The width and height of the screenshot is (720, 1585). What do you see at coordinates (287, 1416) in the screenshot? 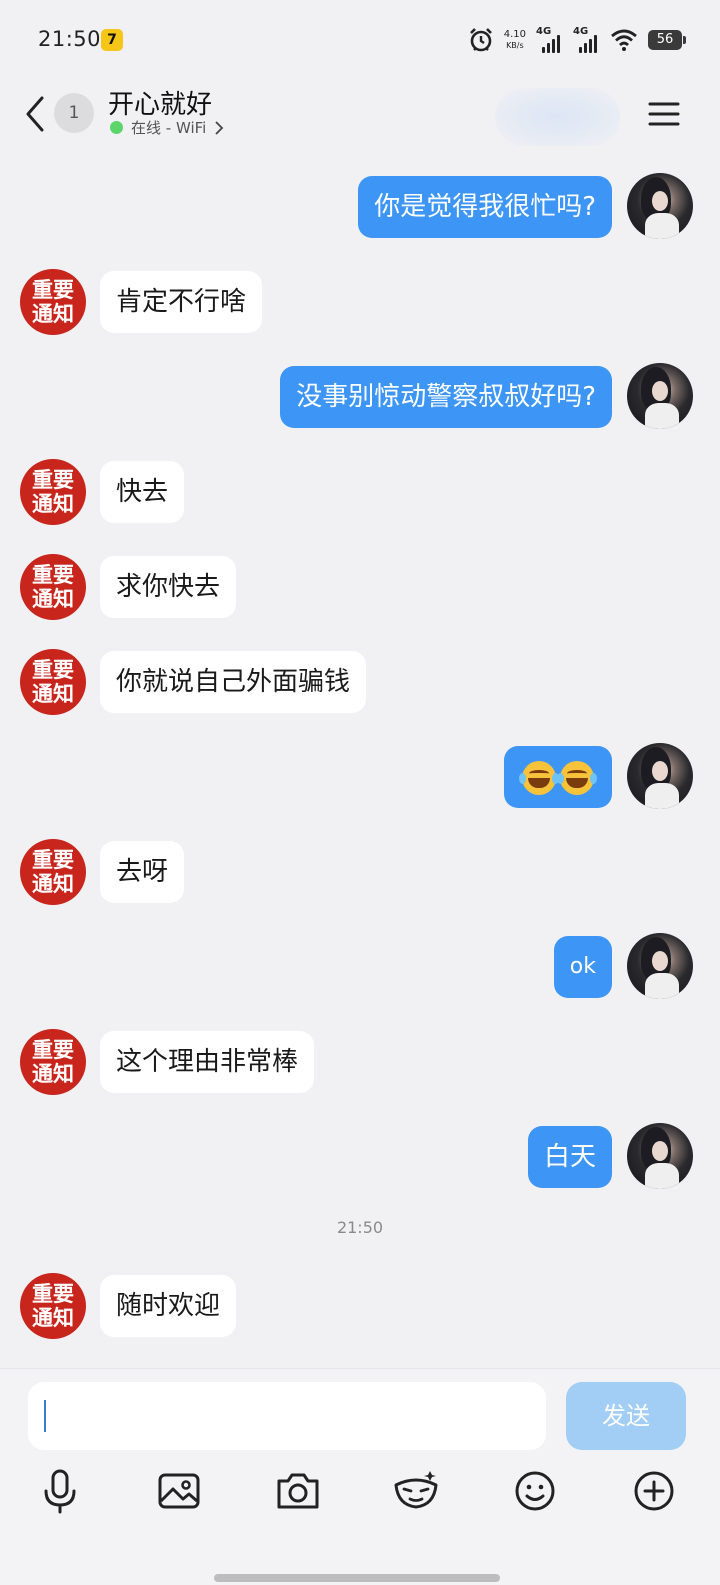
I see `message-input` at bounding box center [287, 1416].